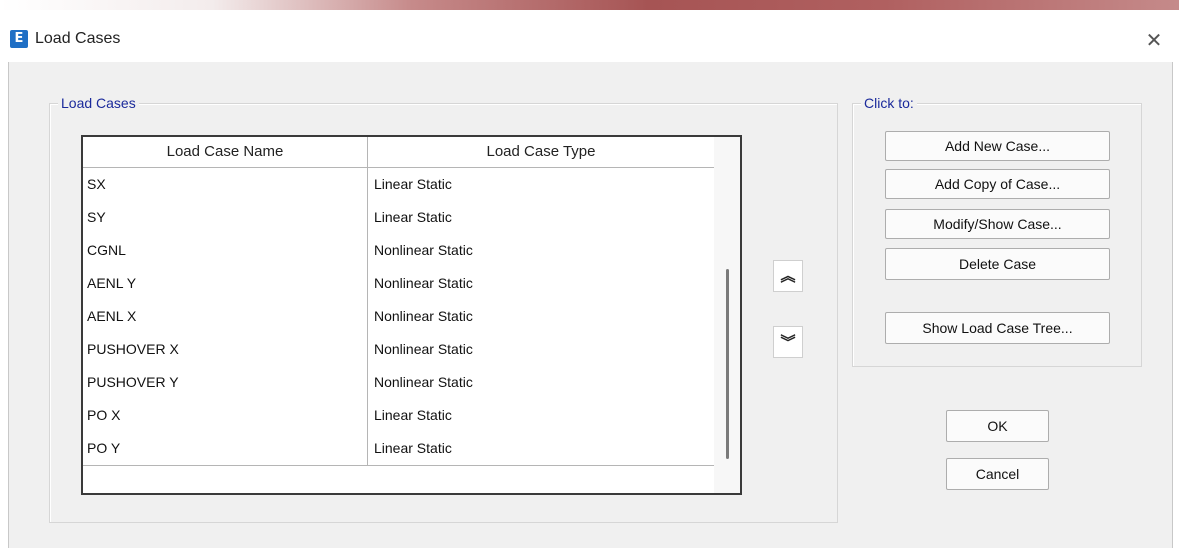 This screenshot has width=1179, height=548. What do you see at coordinates (111, 316) in the screenshot?
I see `load-case-name-cell: AENL X` at bounding box center [111, 316].